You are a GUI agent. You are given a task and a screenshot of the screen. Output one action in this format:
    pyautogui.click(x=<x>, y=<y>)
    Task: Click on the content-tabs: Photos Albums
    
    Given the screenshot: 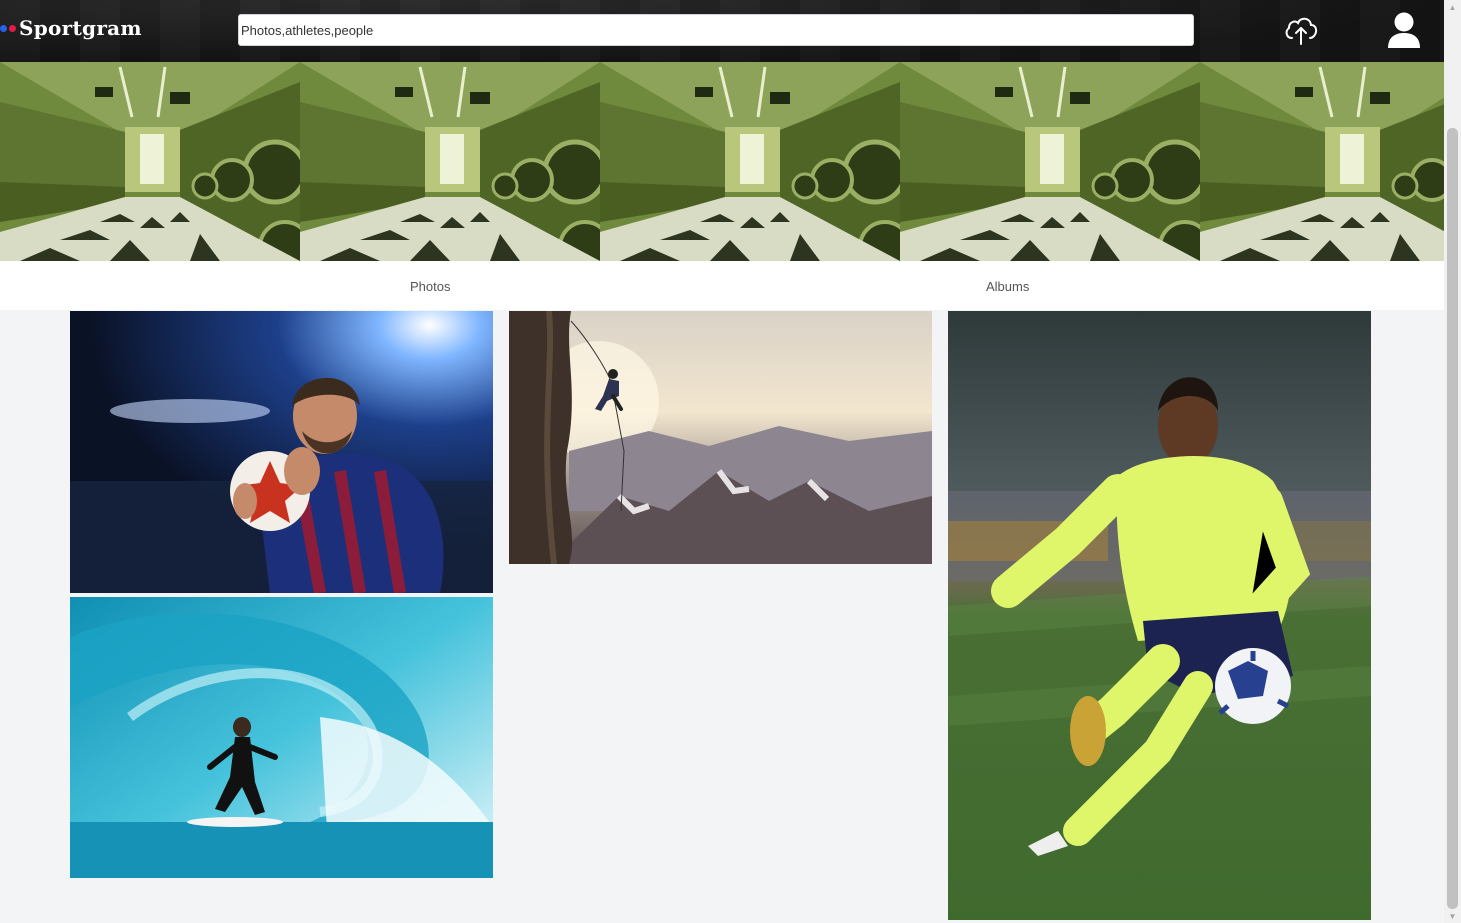 What is the action you would take?
    pyautogui.click(x=722, y=285)
    